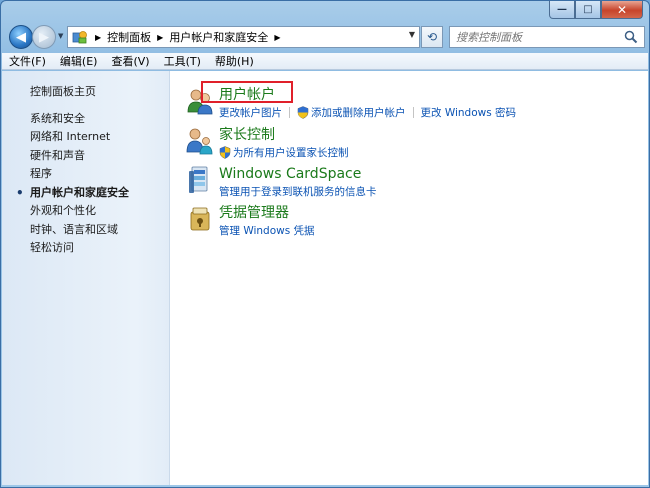 This screenshot has height=488, width=650. Describe the element at coordinates (412, 34) in the screenshot. I see `address-dropdown-icon: ▼` at that location.